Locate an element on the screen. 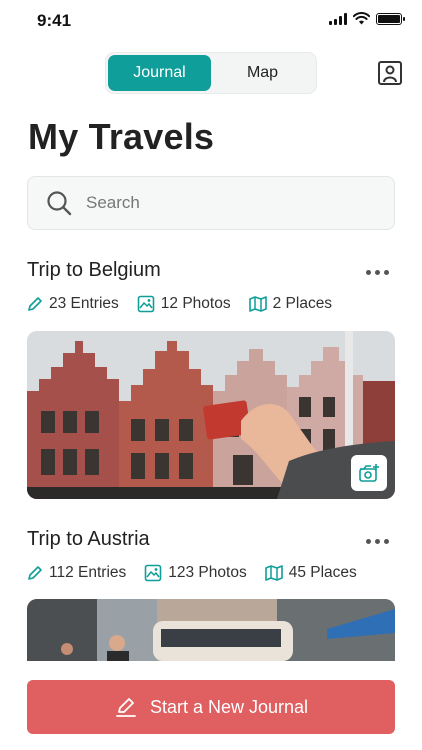  entries-count: 112 Entries is located at coordinates (88, 572).